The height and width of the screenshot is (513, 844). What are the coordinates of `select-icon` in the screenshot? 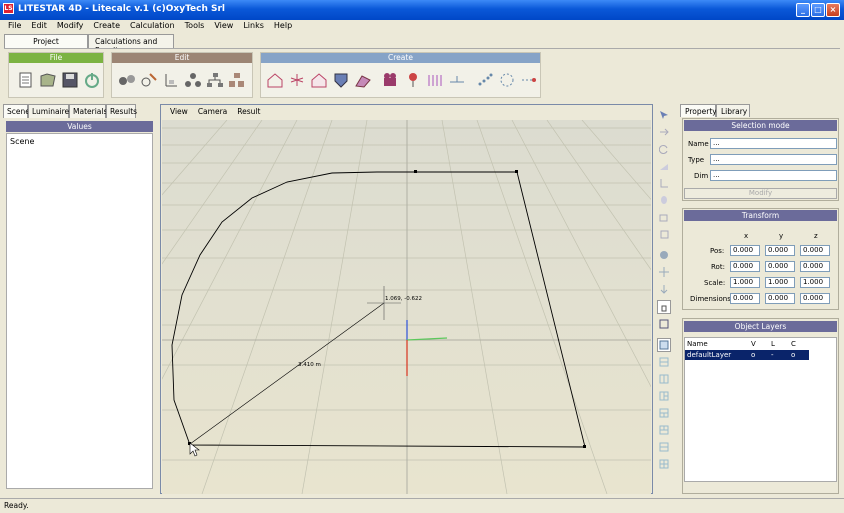 It's located at (664, 115).